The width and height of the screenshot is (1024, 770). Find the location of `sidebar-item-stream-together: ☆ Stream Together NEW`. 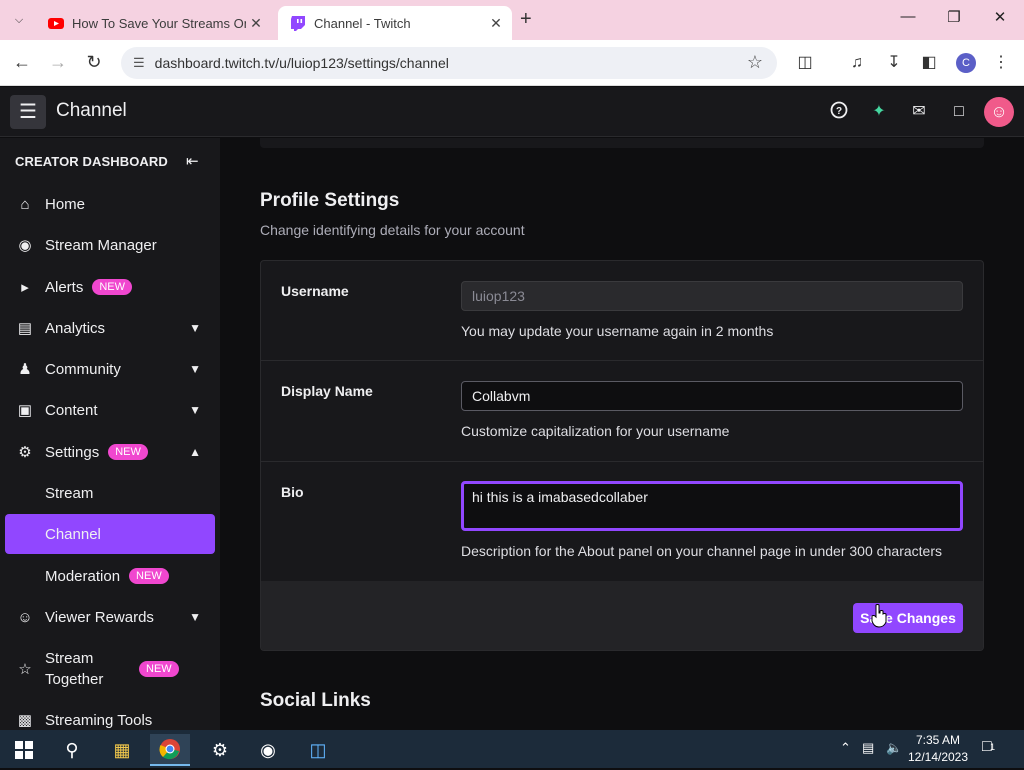

sidebar-item-stream-together: ☆ Stream Together NEW is located at coordinates (110, 669).